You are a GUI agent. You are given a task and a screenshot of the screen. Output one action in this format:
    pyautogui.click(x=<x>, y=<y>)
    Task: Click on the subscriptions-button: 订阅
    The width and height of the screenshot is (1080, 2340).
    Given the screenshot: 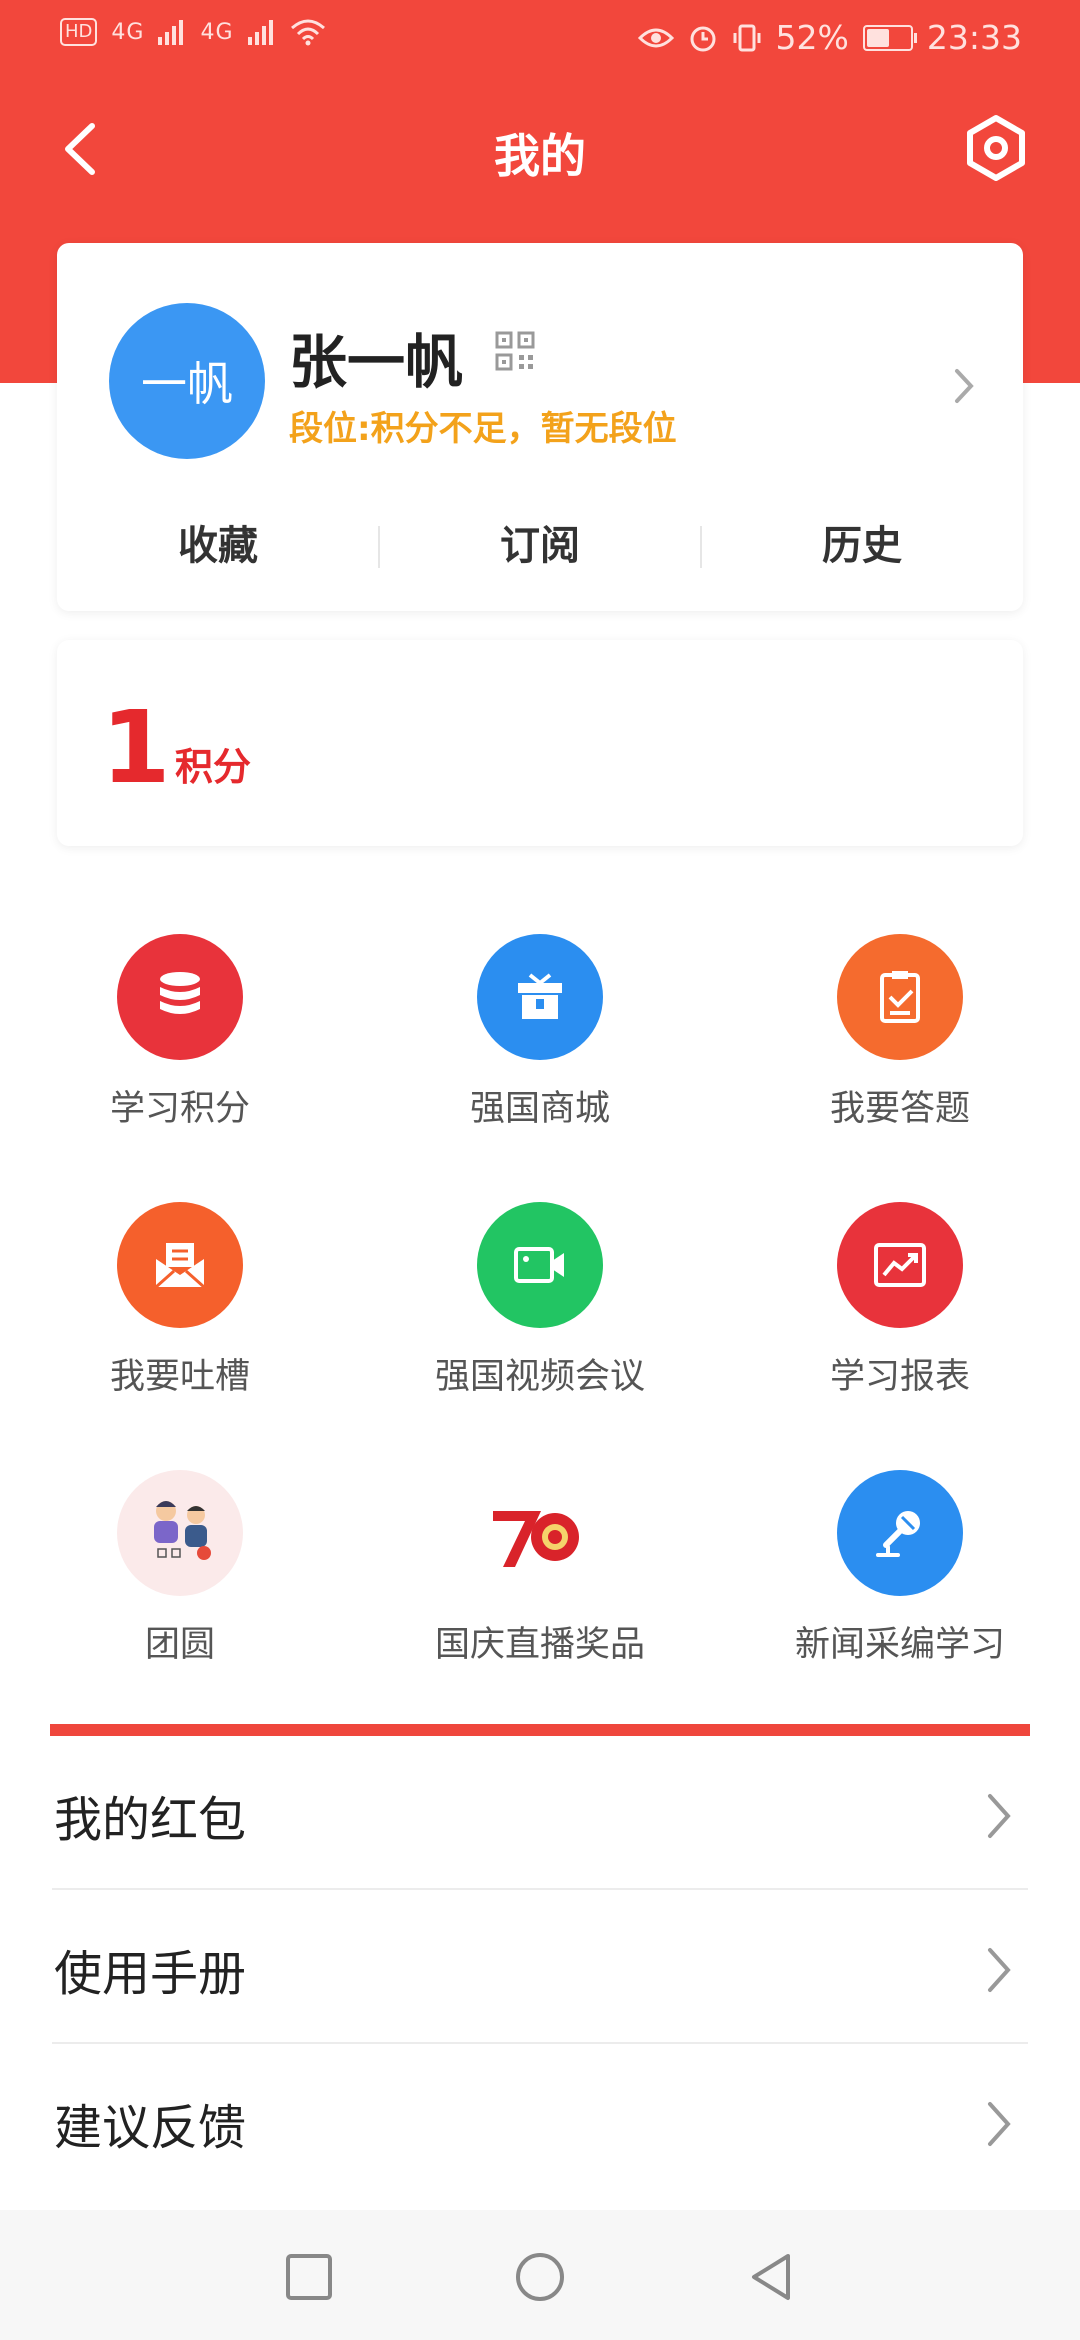 What is the action you would take?
    pyautogui.click(x=540, y=546)
    